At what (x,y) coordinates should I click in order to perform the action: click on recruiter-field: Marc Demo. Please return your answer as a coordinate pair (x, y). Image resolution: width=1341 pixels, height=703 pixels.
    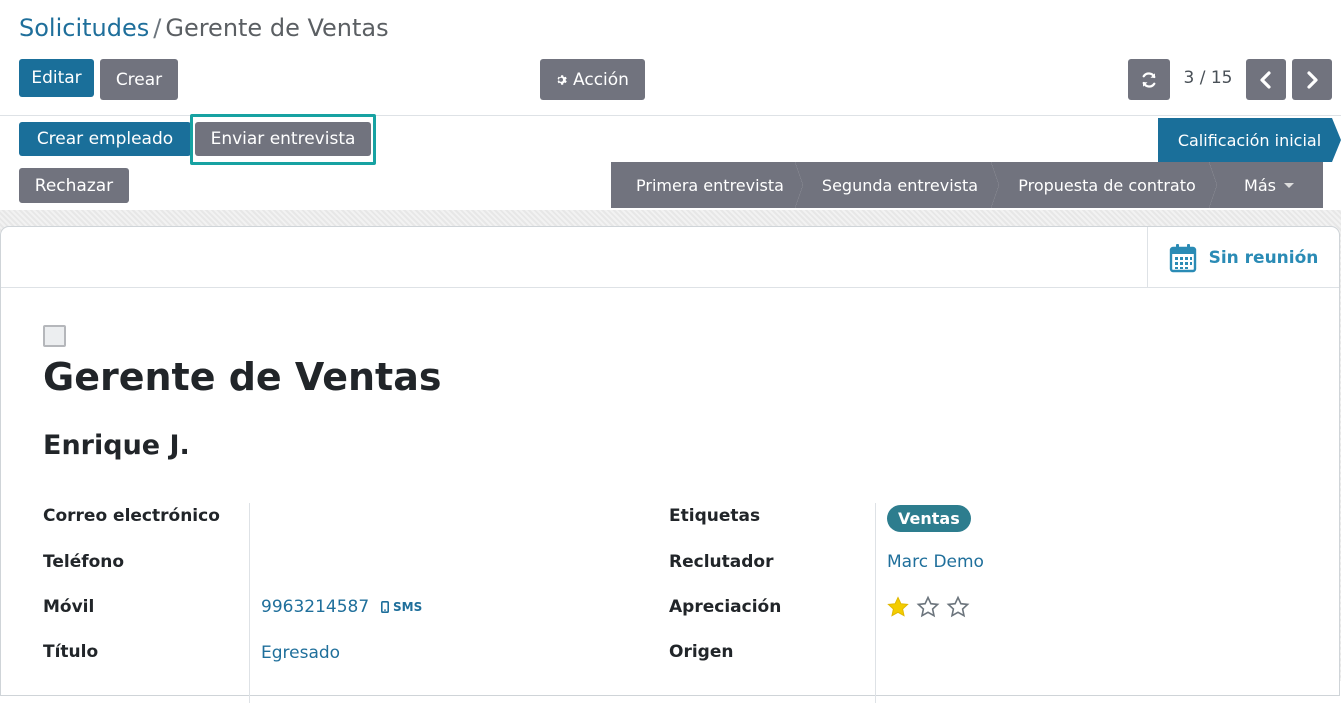
    Looking at the image, I should click on (935, 562).